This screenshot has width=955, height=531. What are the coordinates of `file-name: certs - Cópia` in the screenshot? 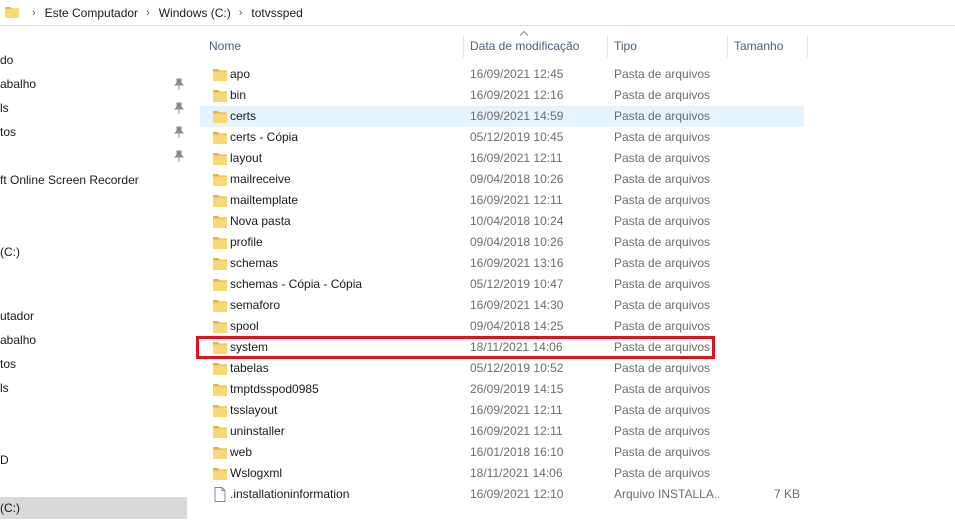 It's located at (264, 137).